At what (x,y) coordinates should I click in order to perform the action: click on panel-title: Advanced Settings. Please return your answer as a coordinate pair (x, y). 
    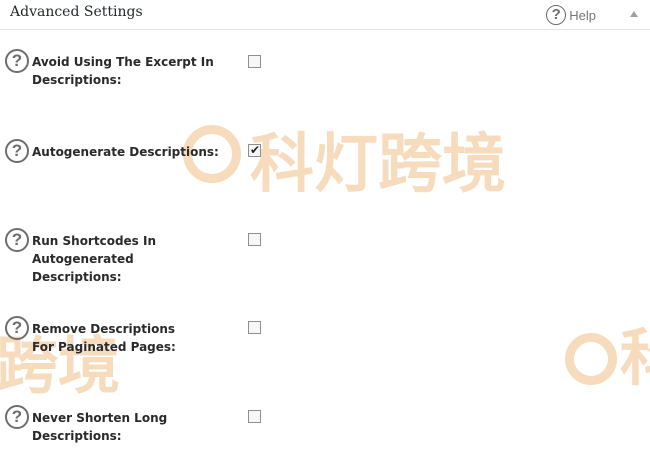
    Looking at the image, I should click on (76, 12).